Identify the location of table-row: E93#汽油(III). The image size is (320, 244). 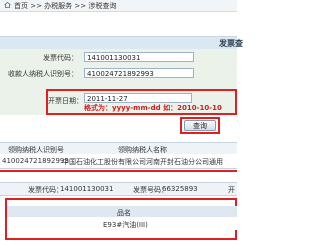
(122, 223).